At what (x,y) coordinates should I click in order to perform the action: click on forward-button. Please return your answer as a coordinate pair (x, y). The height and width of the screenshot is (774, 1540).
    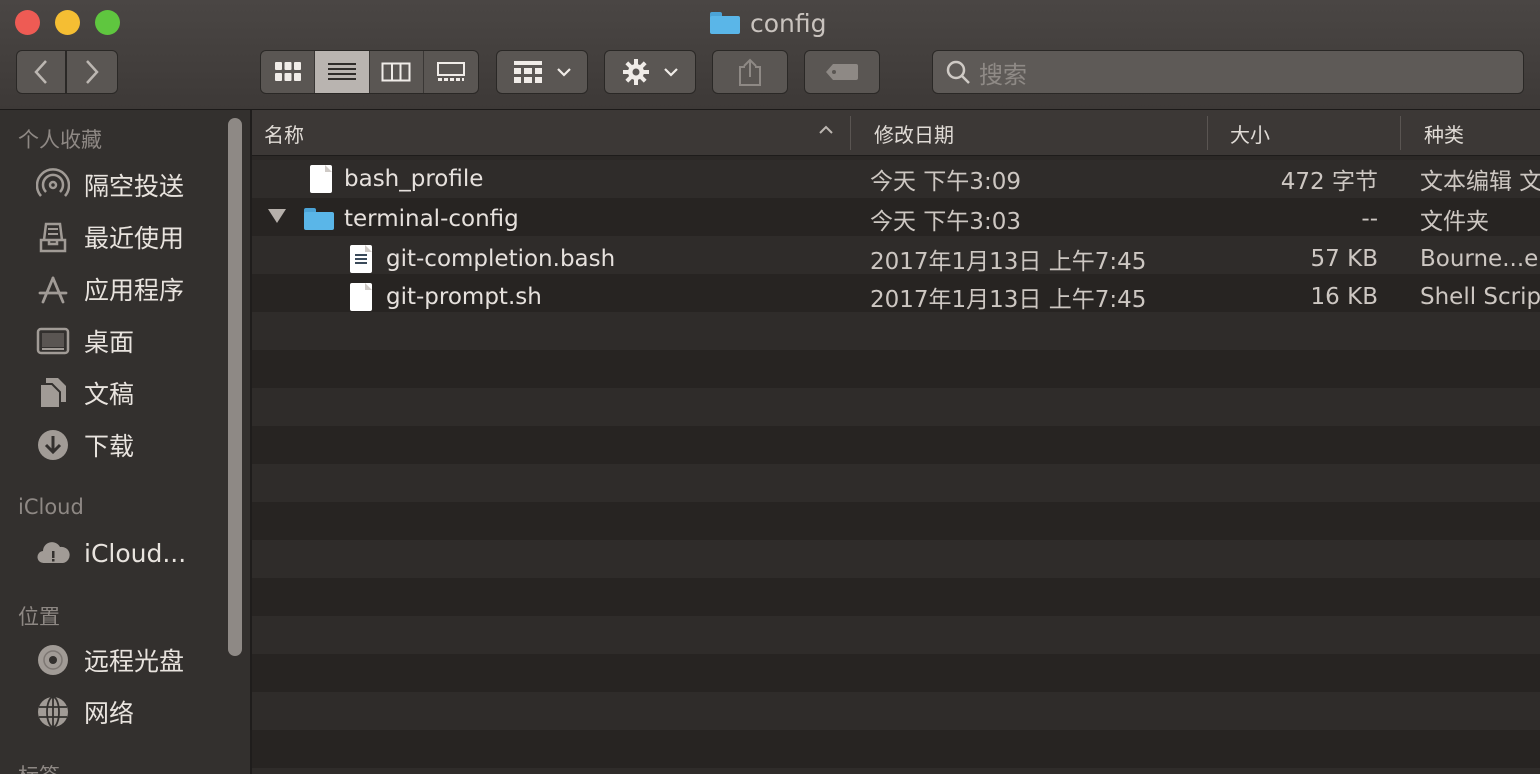
    Looking at the image, I should click on (92, 72).